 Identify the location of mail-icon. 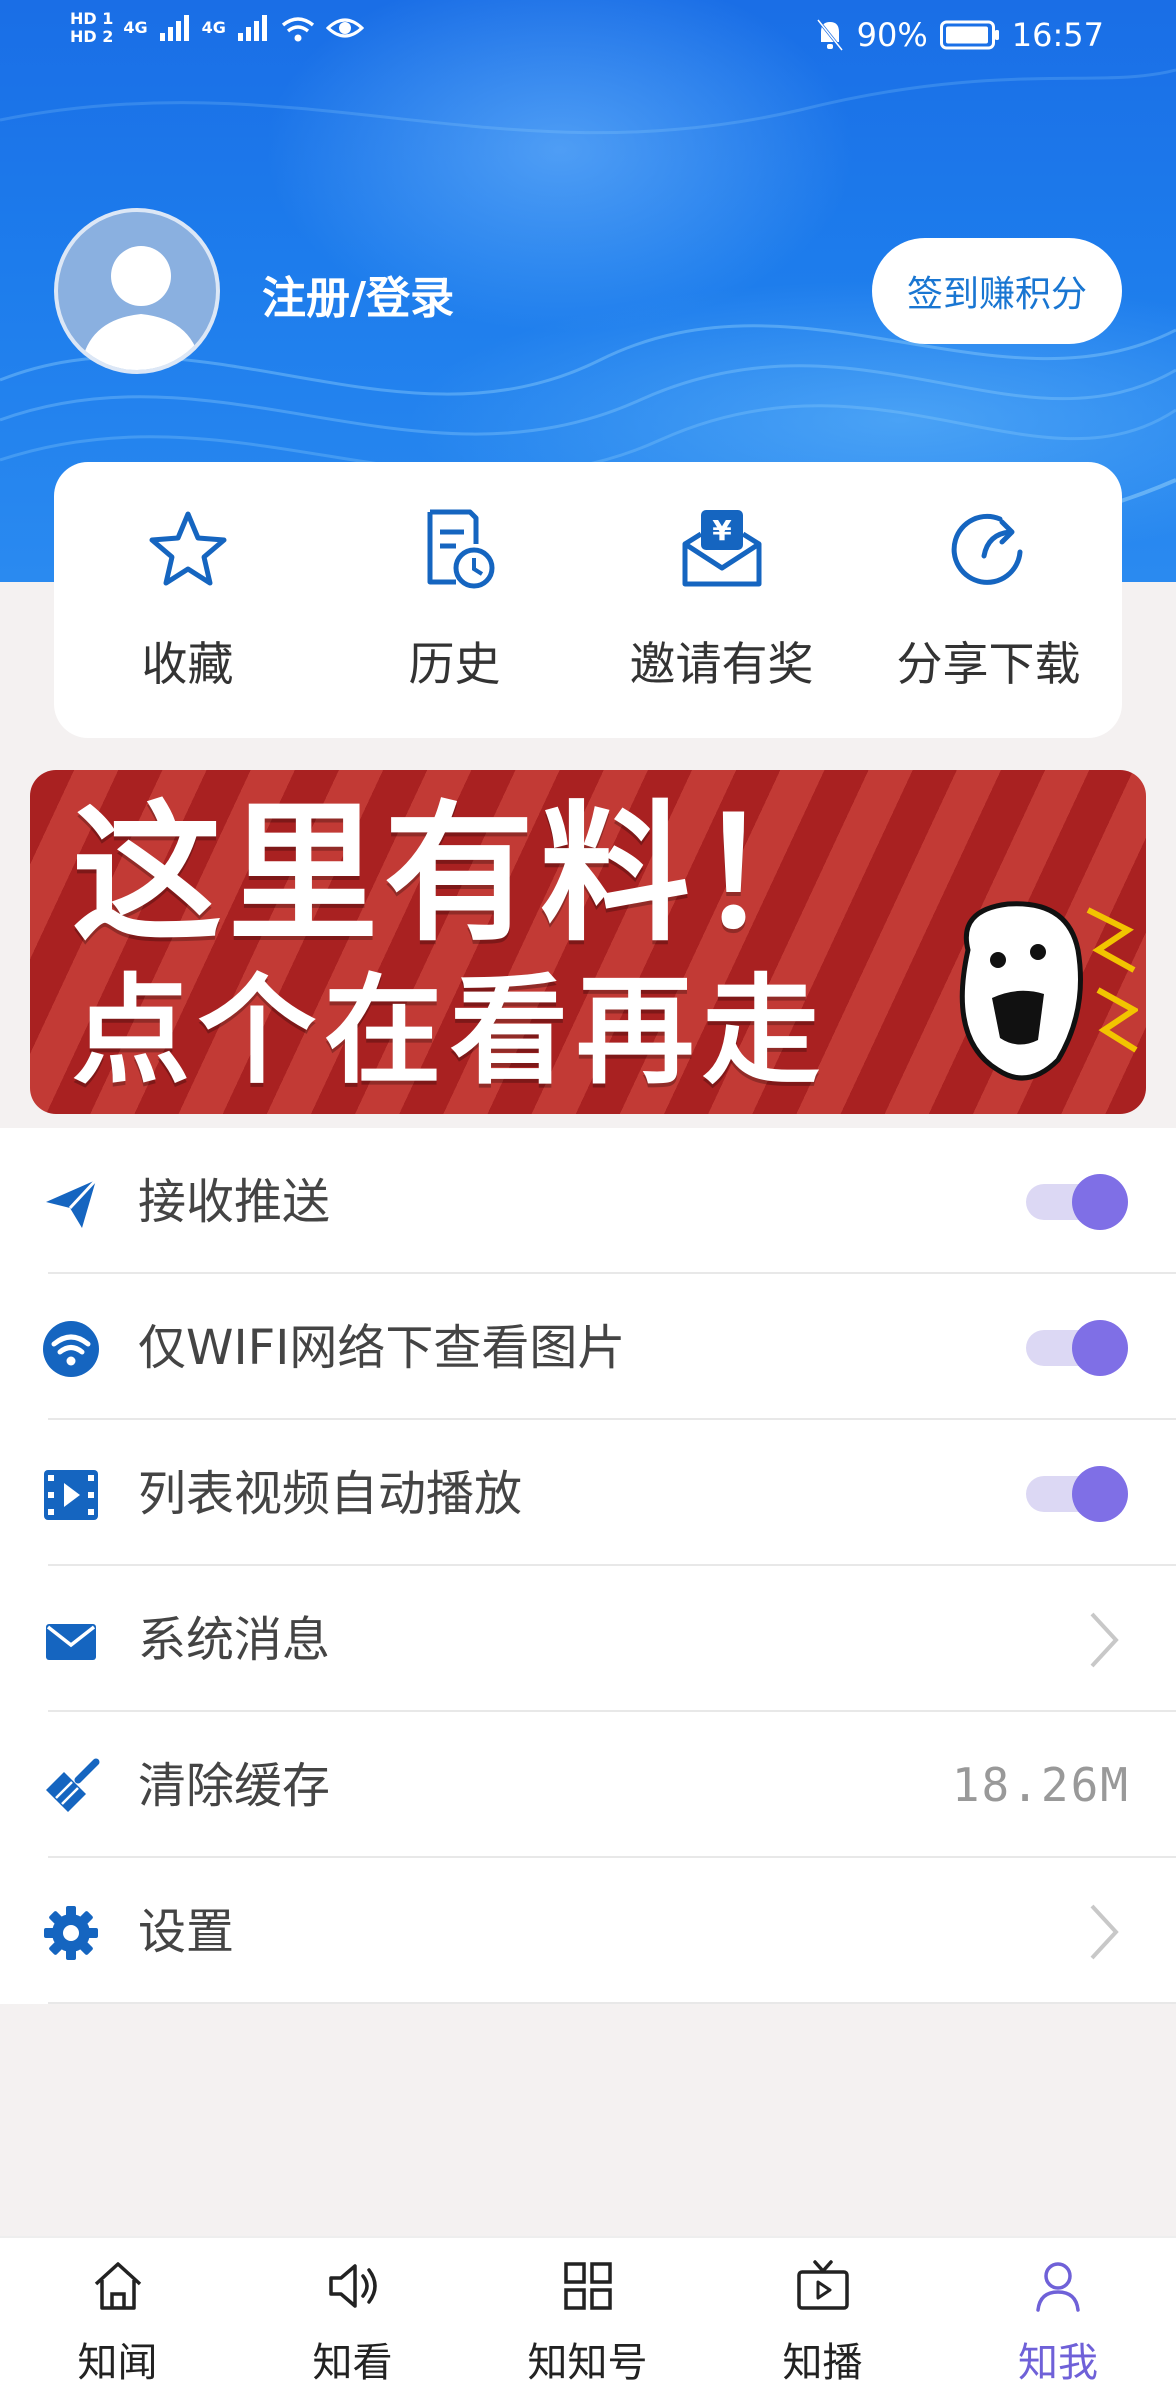
(71, 1642).